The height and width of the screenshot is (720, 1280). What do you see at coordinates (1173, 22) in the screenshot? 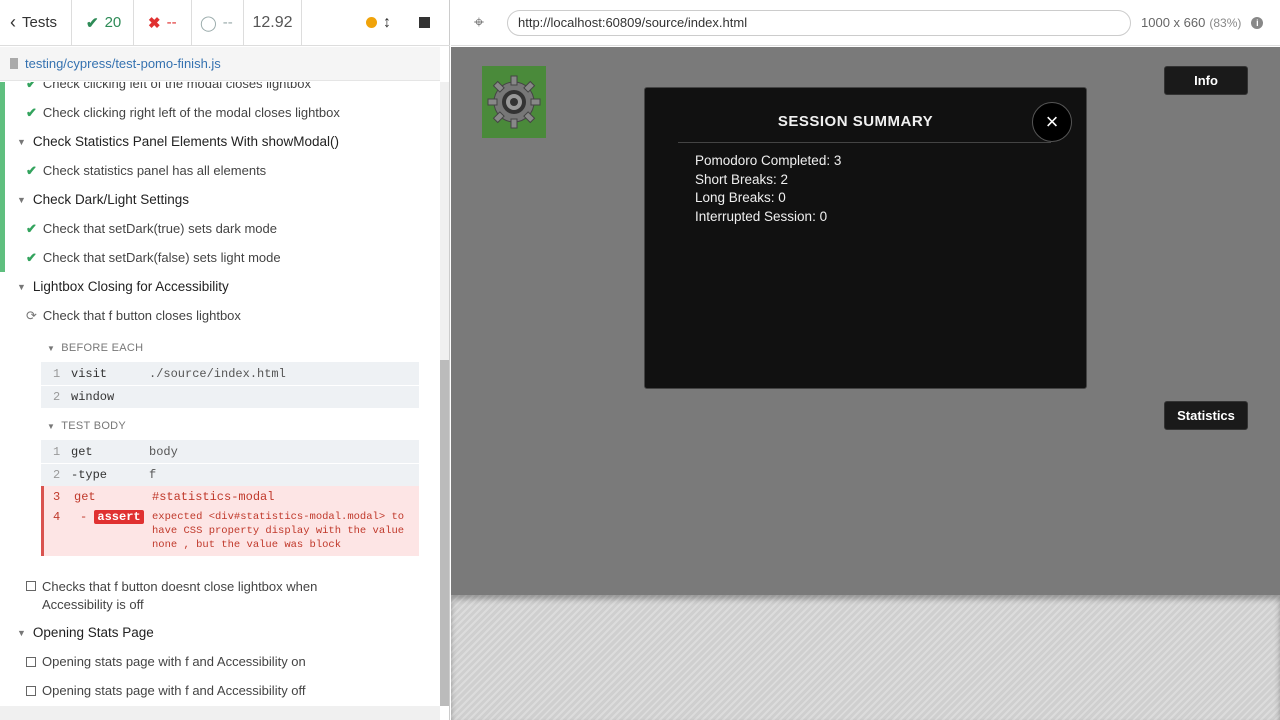
I see `viewport-size: 1000 x 660` at bounding box center [1173, 22].